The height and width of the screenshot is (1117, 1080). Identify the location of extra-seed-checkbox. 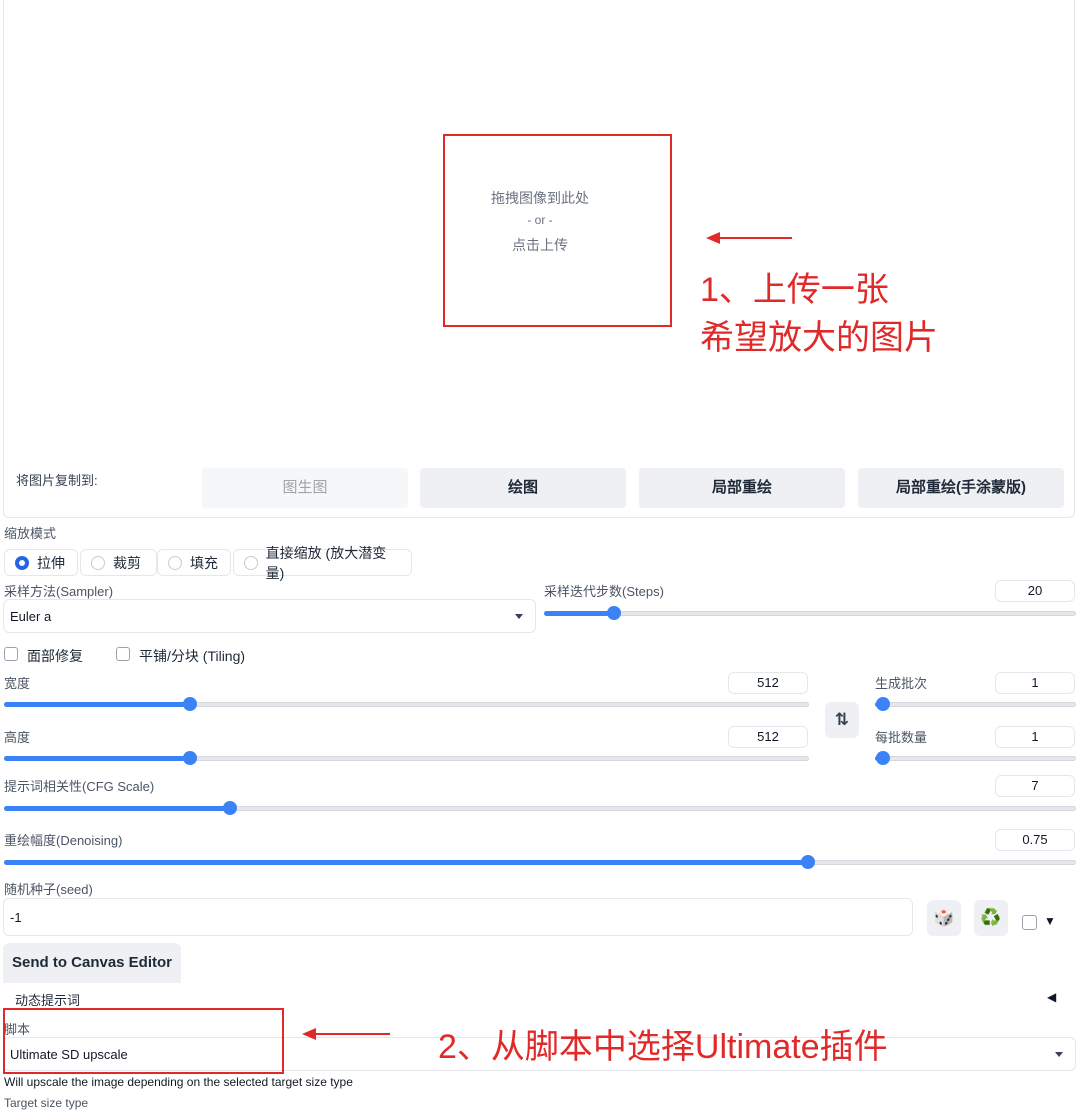
(1029, 922).